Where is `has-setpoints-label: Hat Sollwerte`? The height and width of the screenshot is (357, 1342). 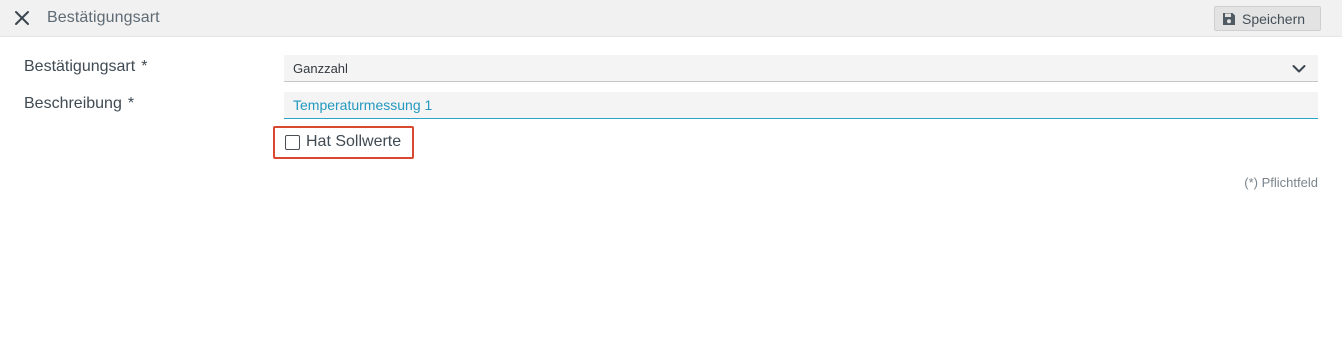 has-setpoints-label: Hat Sollwerte is located at coordinates (353, 142).